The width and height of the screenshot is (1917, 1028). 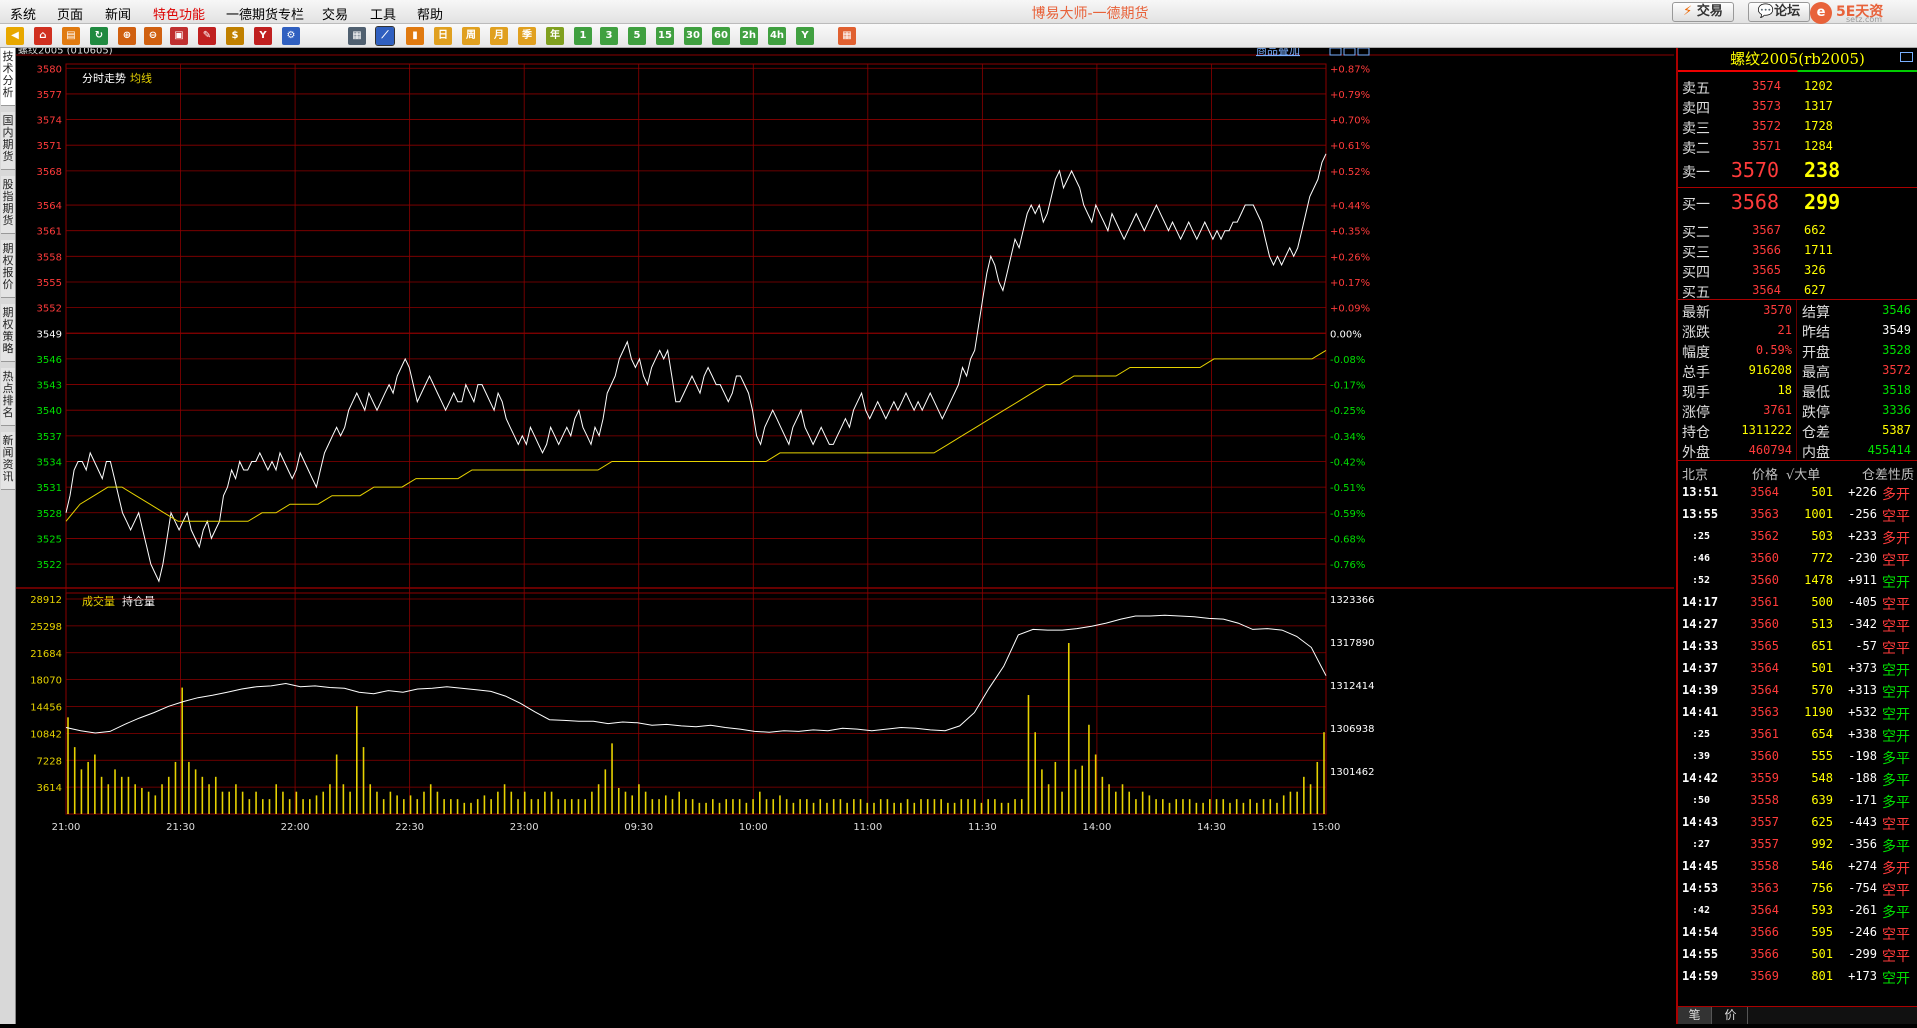 What do you see at coordinates (1766, 126) in the screenshot?
I see `ask-price: 3572` at bounding box center [1766, 126].